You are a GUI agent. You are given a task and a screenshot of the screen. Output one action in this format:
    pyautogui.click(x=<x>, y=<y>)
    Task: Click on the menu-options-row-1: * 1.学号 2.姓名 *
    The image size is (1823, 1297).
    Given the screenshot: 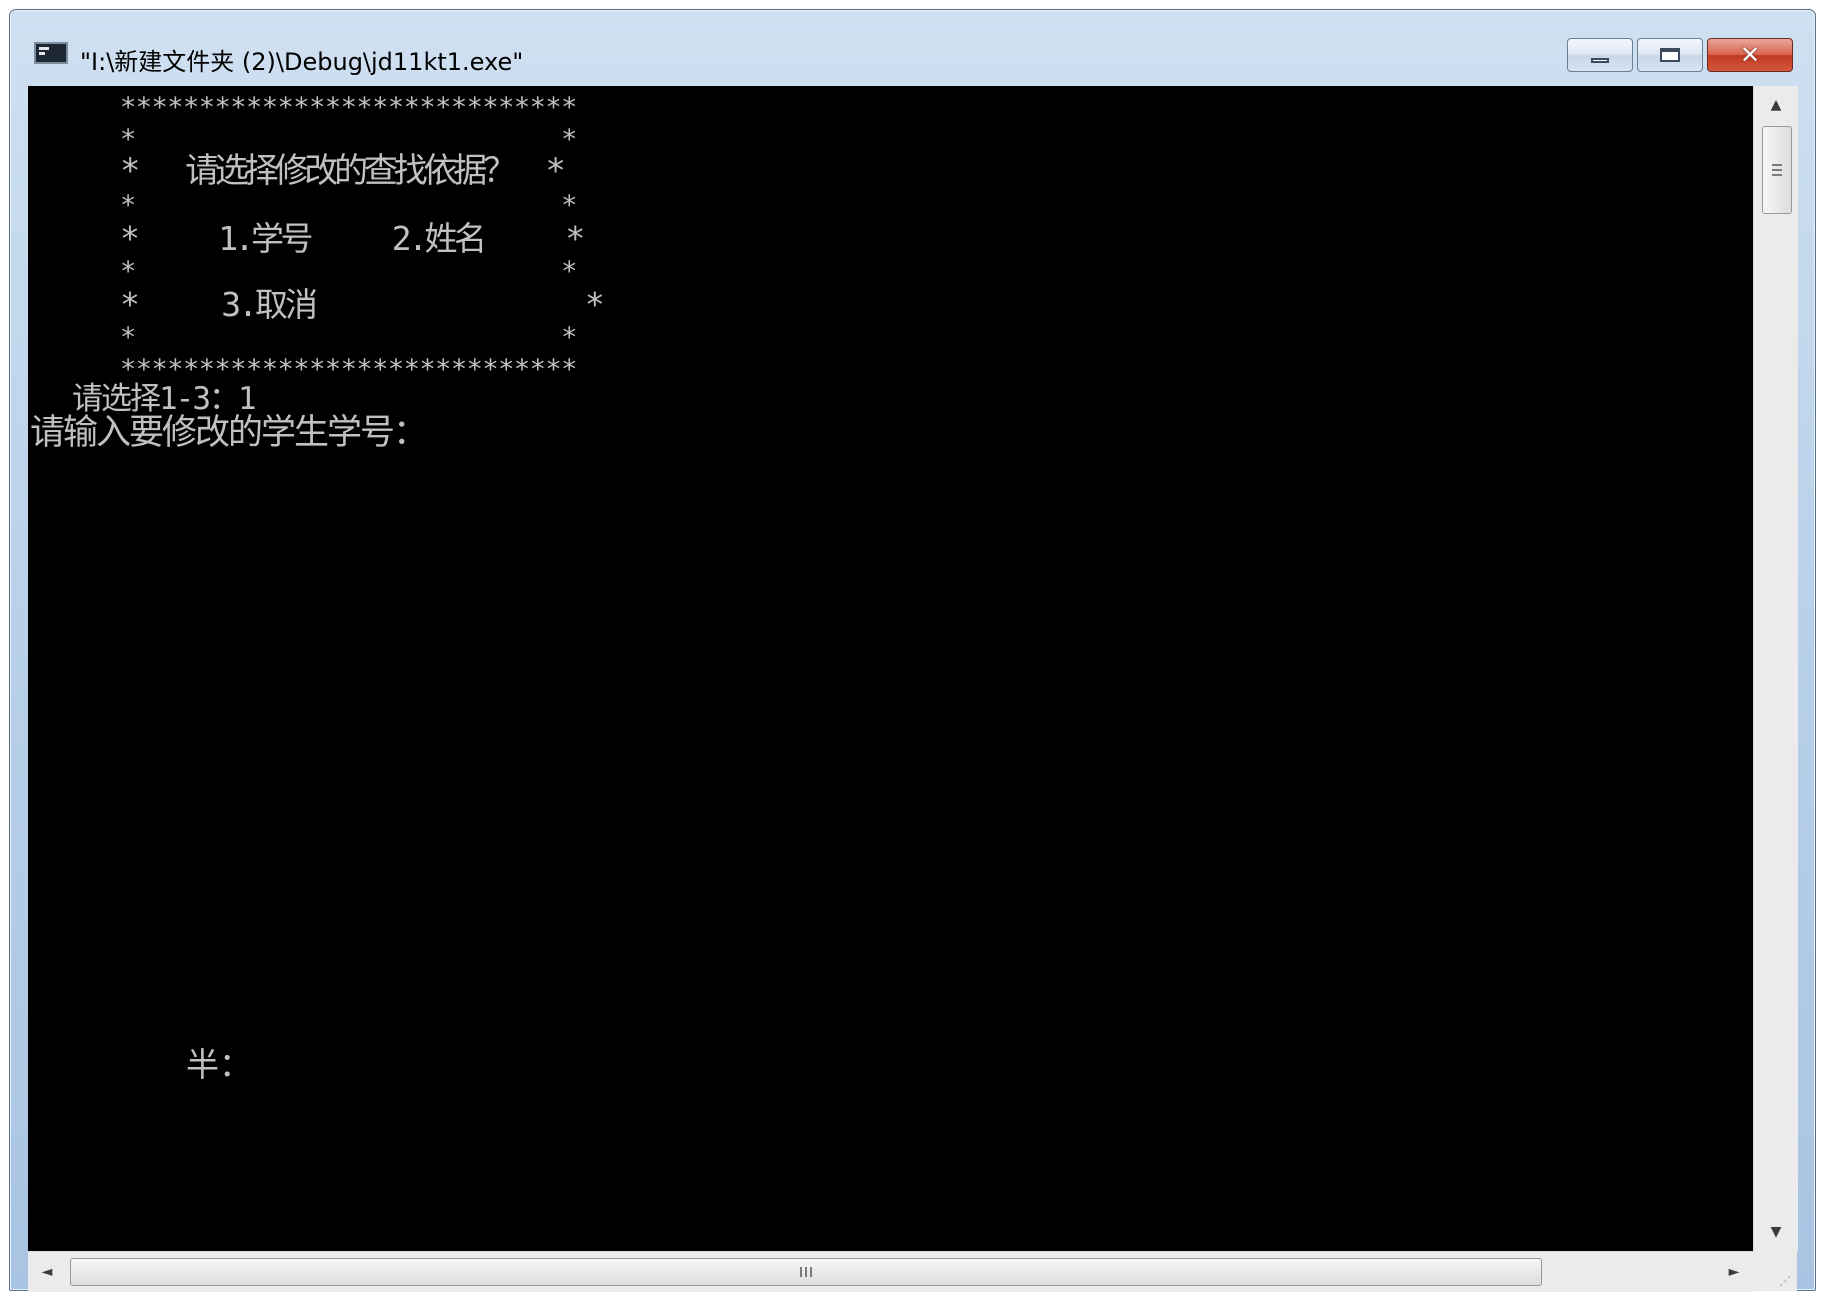 What is the action you would take?
    pyautogui.click(x=352, y=238)
    